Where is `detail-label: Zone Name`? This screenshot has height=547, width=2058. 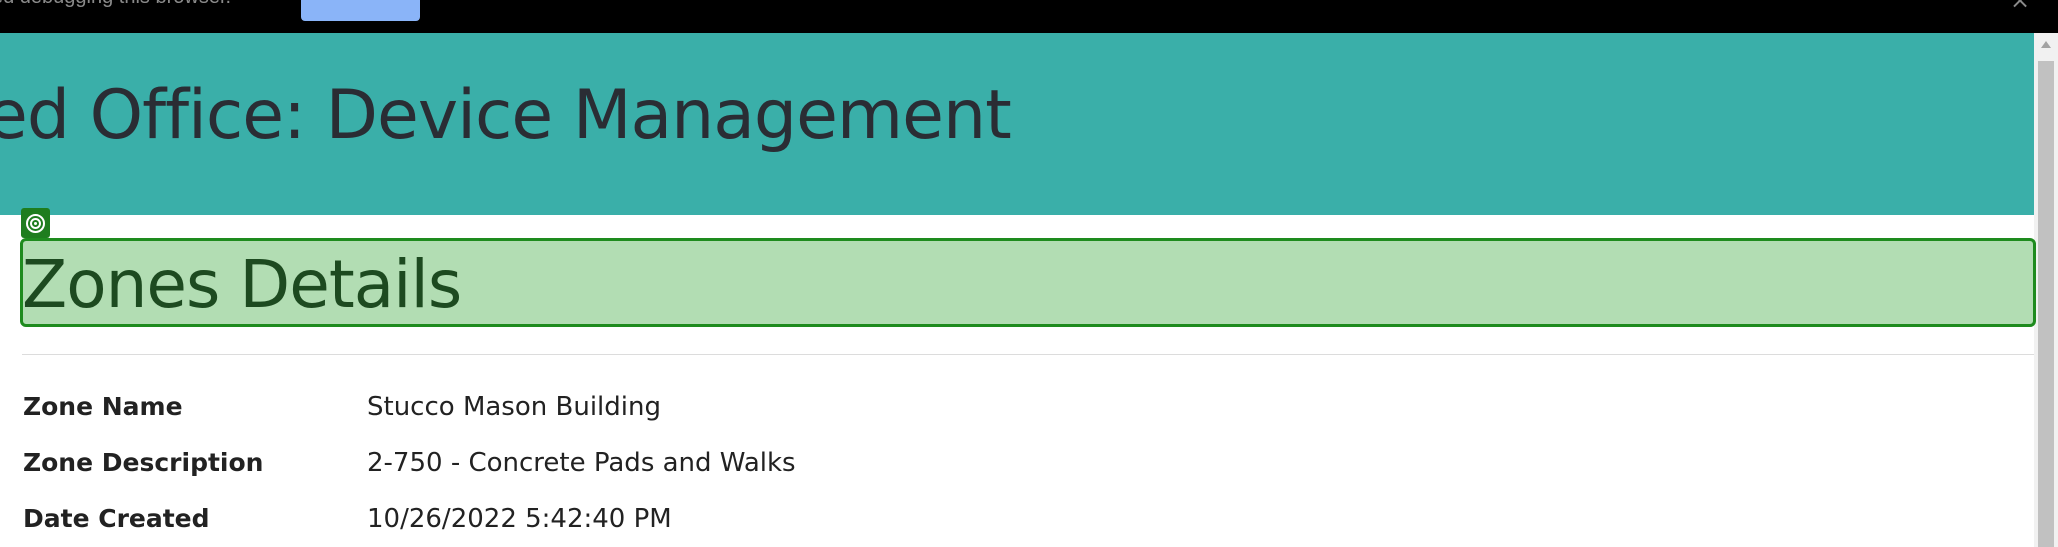
detail-label: Zone Name is located at coordinates (103, 406).